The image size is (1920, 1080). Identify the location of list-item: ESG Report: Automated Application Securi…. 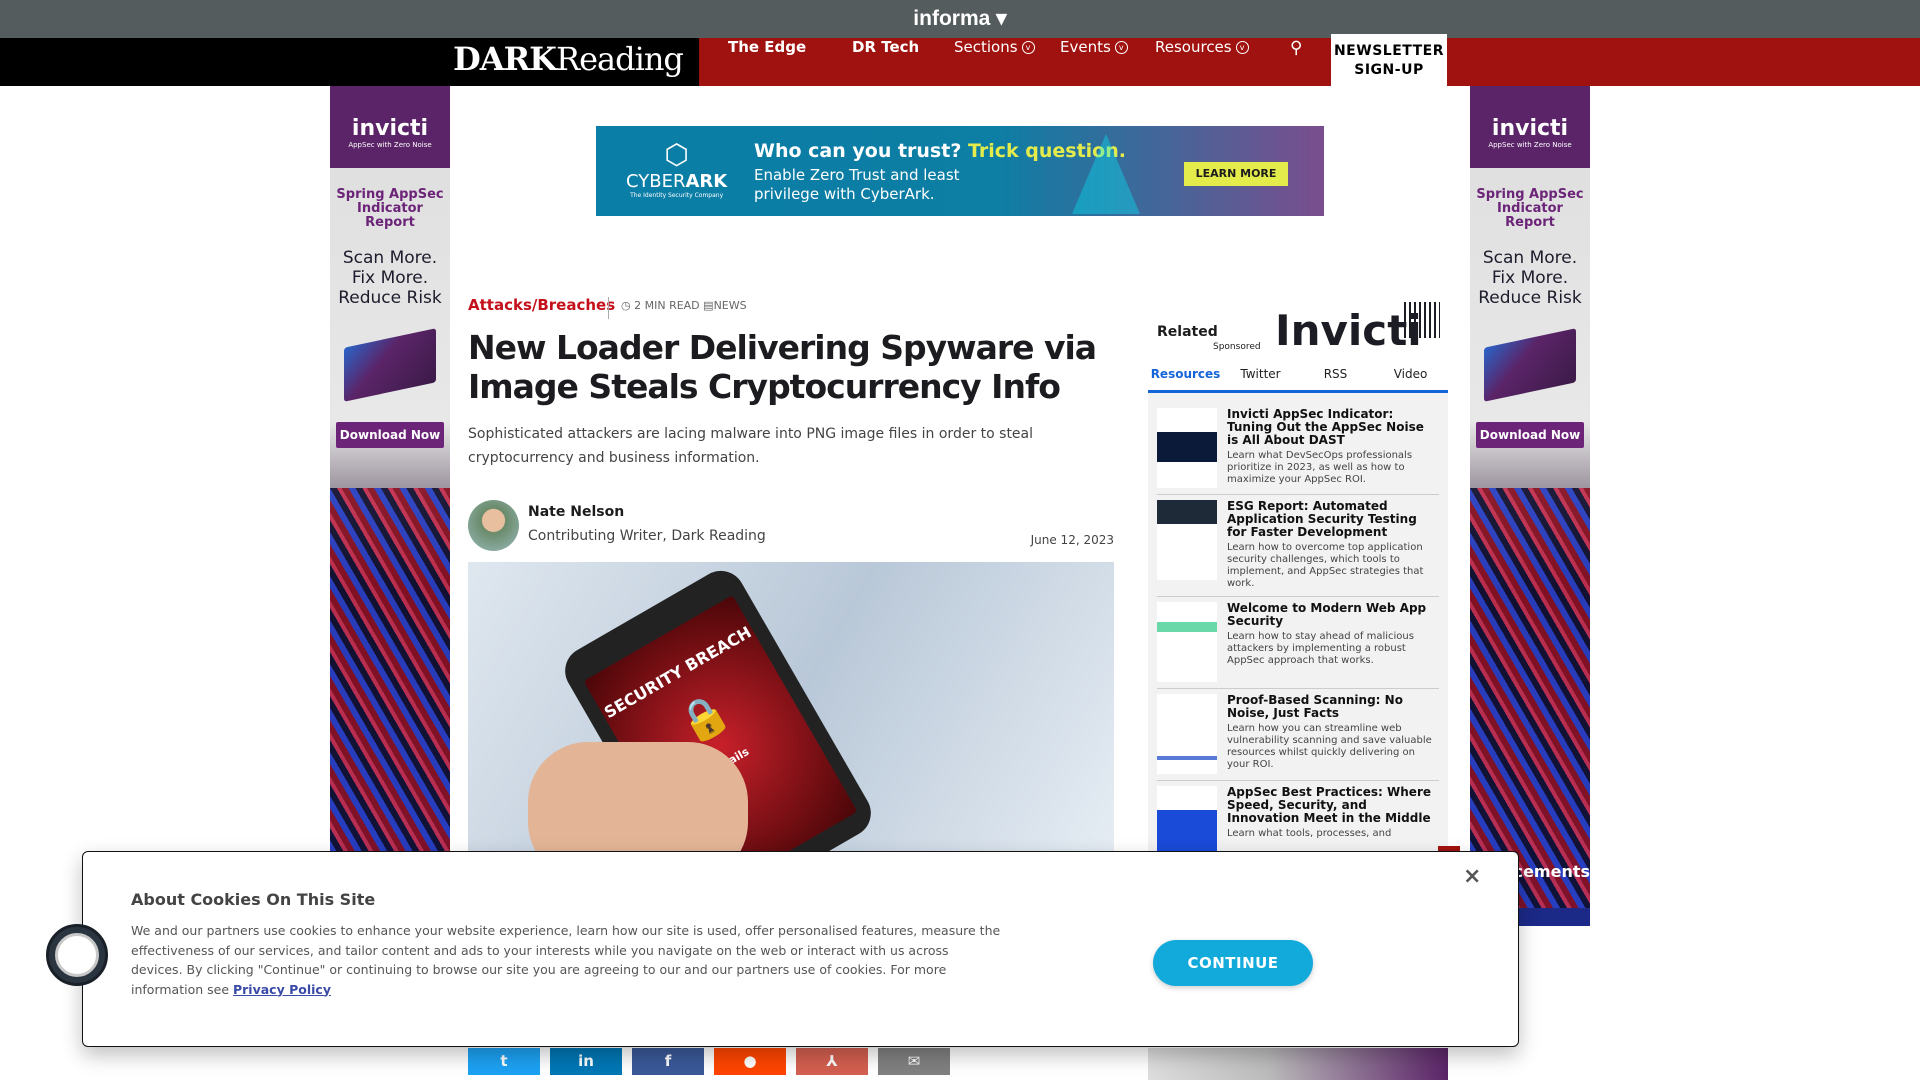
(1298, 546).